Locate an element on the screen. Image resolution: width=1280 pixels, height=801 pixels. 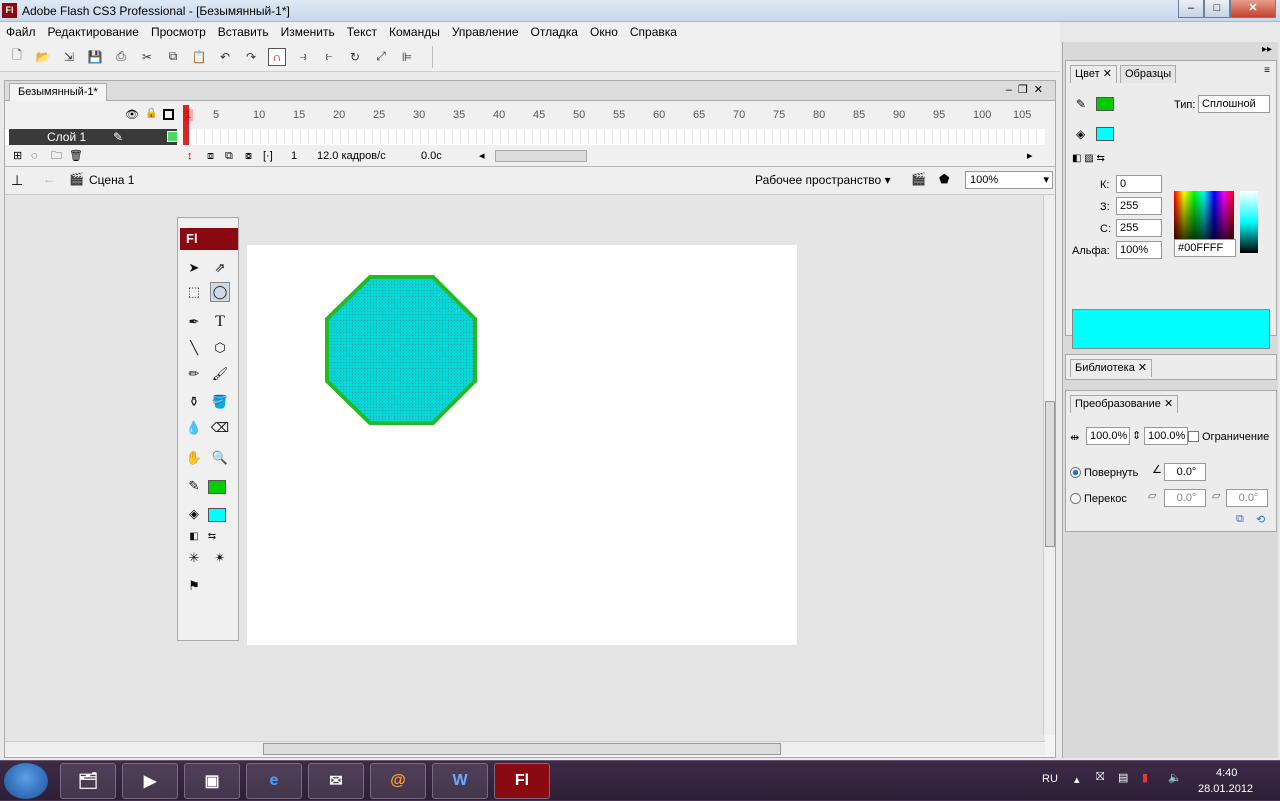
signal-icon: ▮ is located at coordinates (1145, 777).